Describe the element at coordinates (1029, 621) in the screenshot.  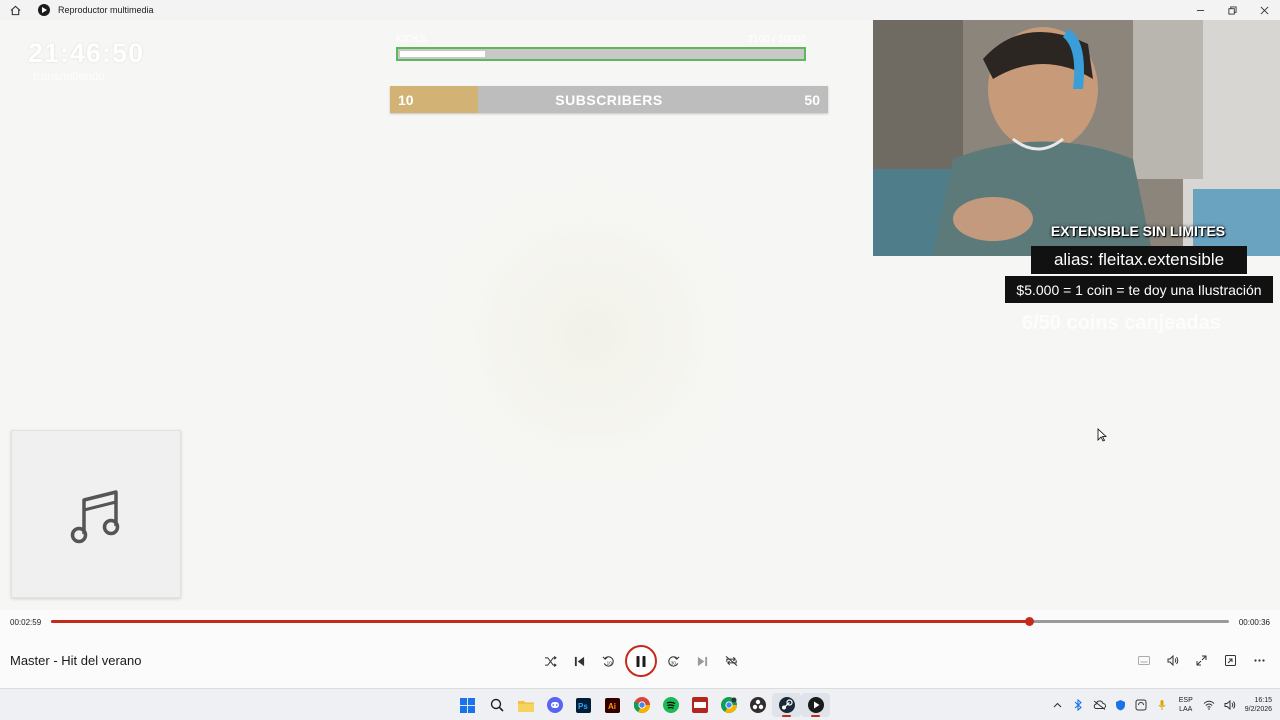
I see `seek-bar-thumb` at that location.